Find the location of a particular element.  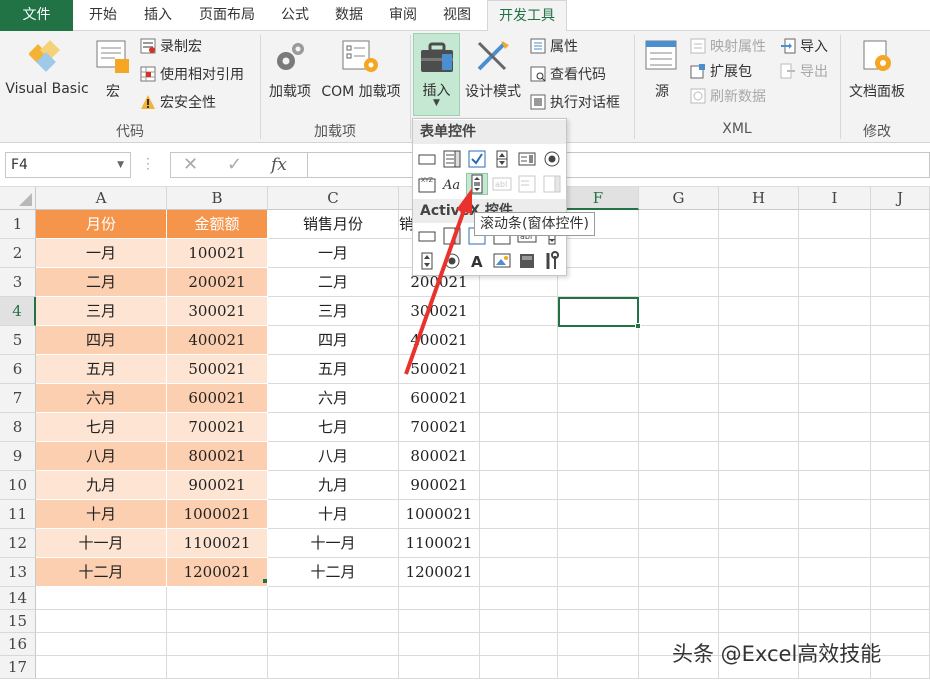

fill-handle is located at coordinates (638, 326).